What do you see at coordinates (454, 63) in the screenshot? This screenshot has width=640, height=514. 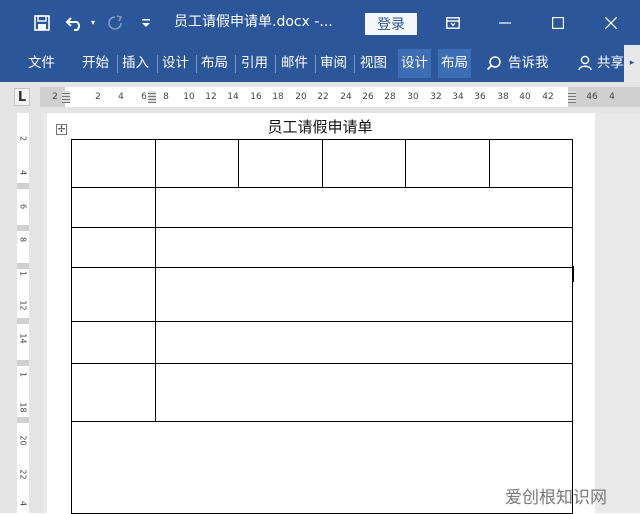 I see `tab-table-layout: 布局` at bounding box center [454, 63].